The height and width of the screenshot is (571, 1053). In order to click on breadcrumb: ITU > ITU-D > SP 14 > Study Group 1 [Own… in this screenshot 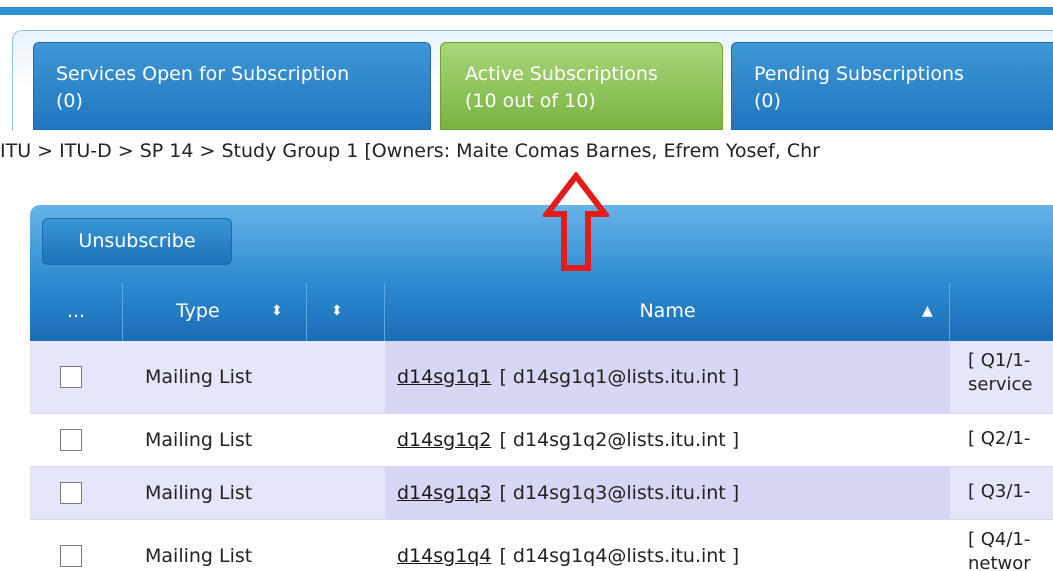, I will do `click(410, 151)`.